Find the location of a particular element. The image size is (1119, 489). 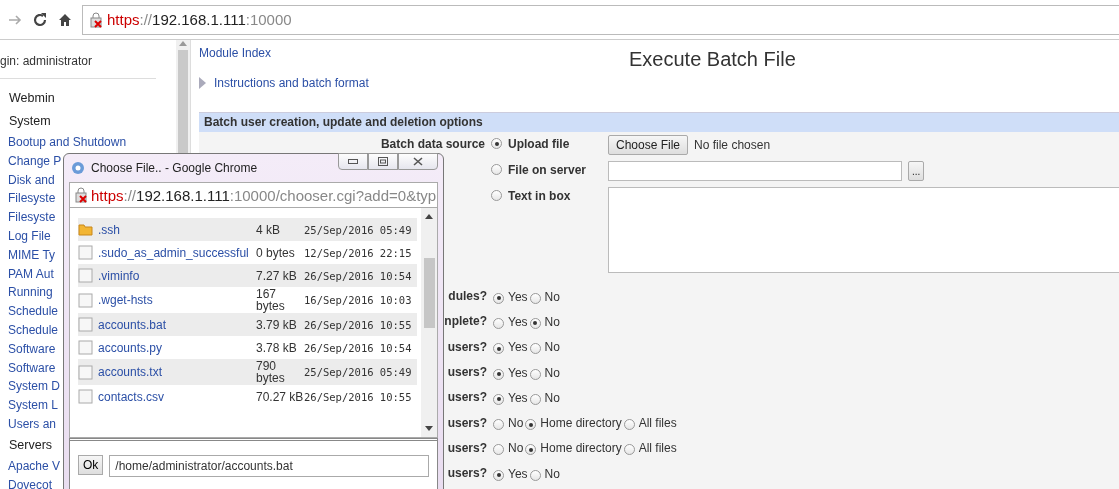

file-date: 16/Sep/2016 10:03 is located at coordinates (358, 300).